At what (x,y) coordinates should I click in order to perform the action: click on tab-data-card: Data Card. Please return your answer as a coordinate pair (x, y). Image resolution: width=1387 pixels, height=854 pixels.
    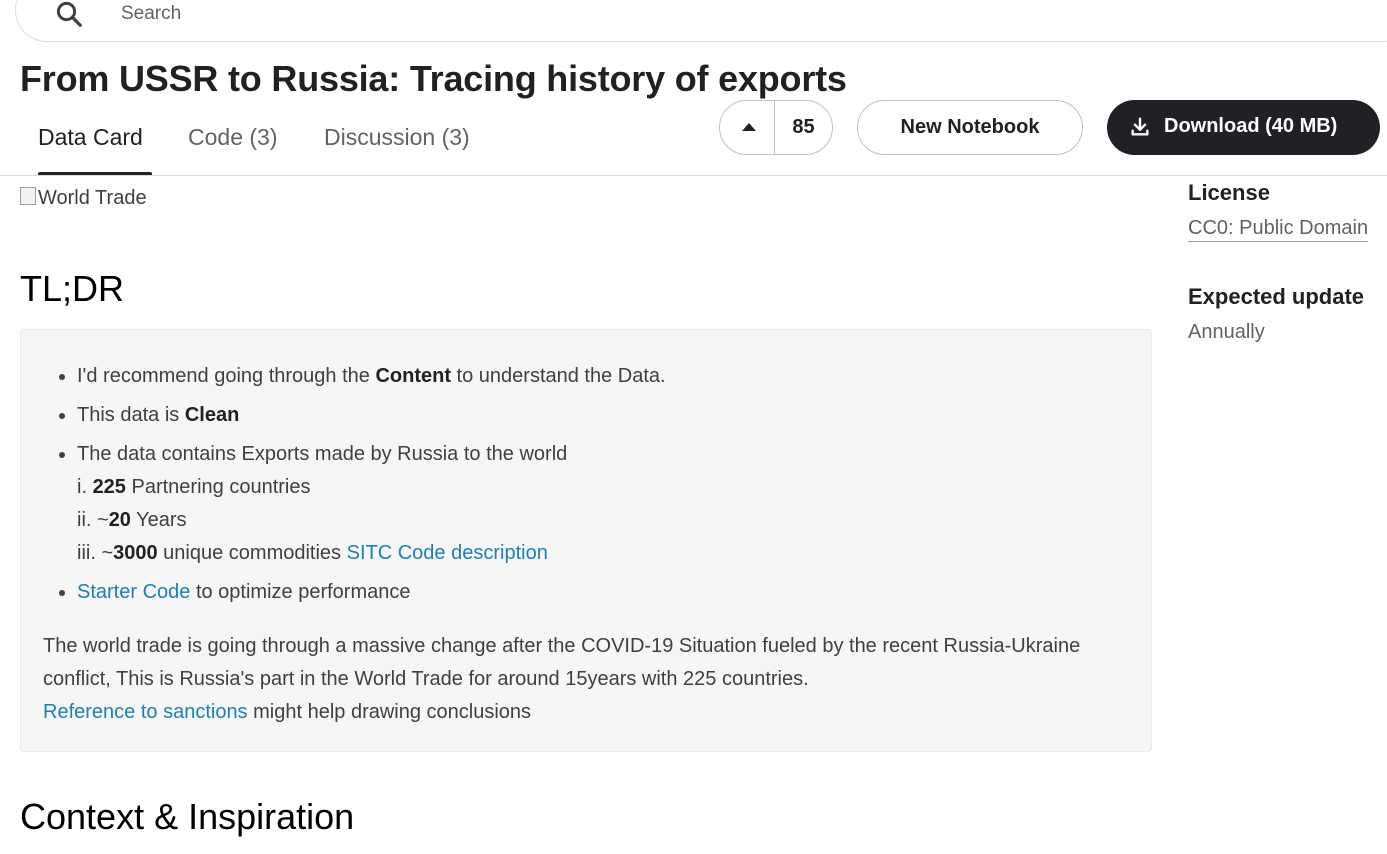
    Looking at the image, I should click on (90, 137).